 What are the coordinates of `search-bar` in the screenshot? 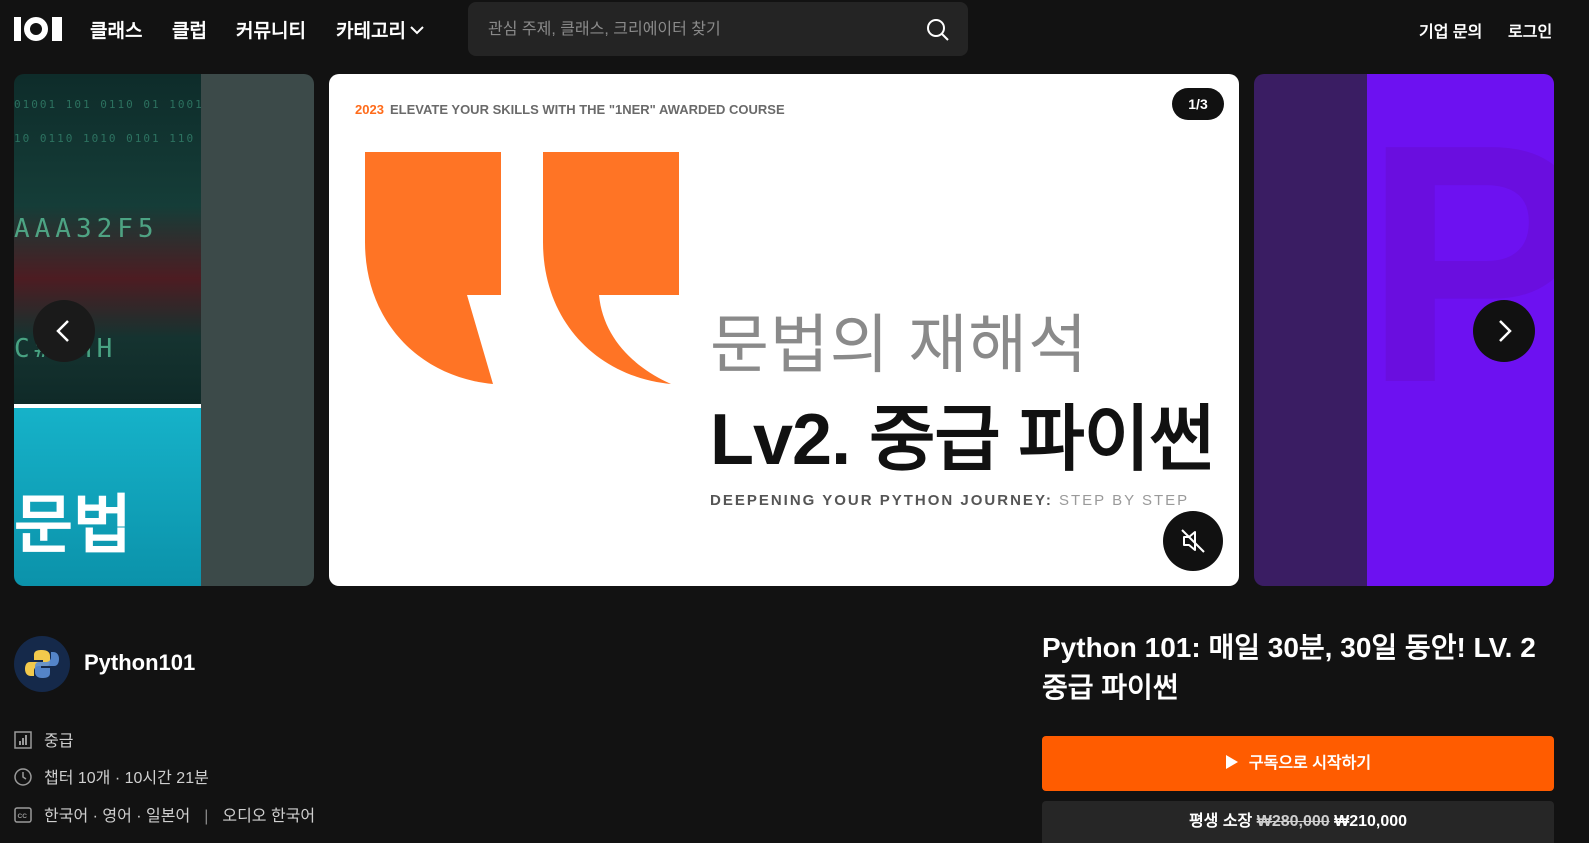 It's located at (718, 30).